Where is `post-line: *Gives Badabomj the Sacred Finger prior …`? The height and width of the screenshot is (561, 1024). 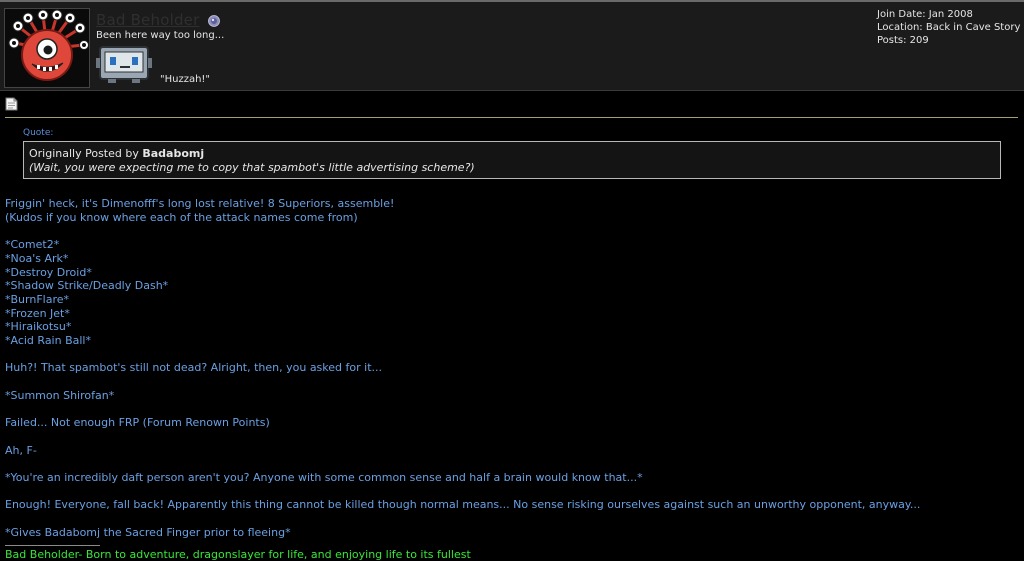 post-line: *Gives Badabomj the Sacred Finger prior … is located at coordinates (148, 532).